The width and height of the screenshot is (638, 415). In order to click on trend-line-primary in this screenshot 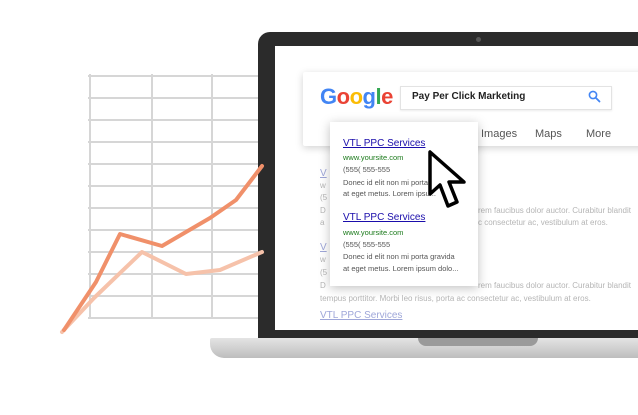, I will do `click(163, 248)`.